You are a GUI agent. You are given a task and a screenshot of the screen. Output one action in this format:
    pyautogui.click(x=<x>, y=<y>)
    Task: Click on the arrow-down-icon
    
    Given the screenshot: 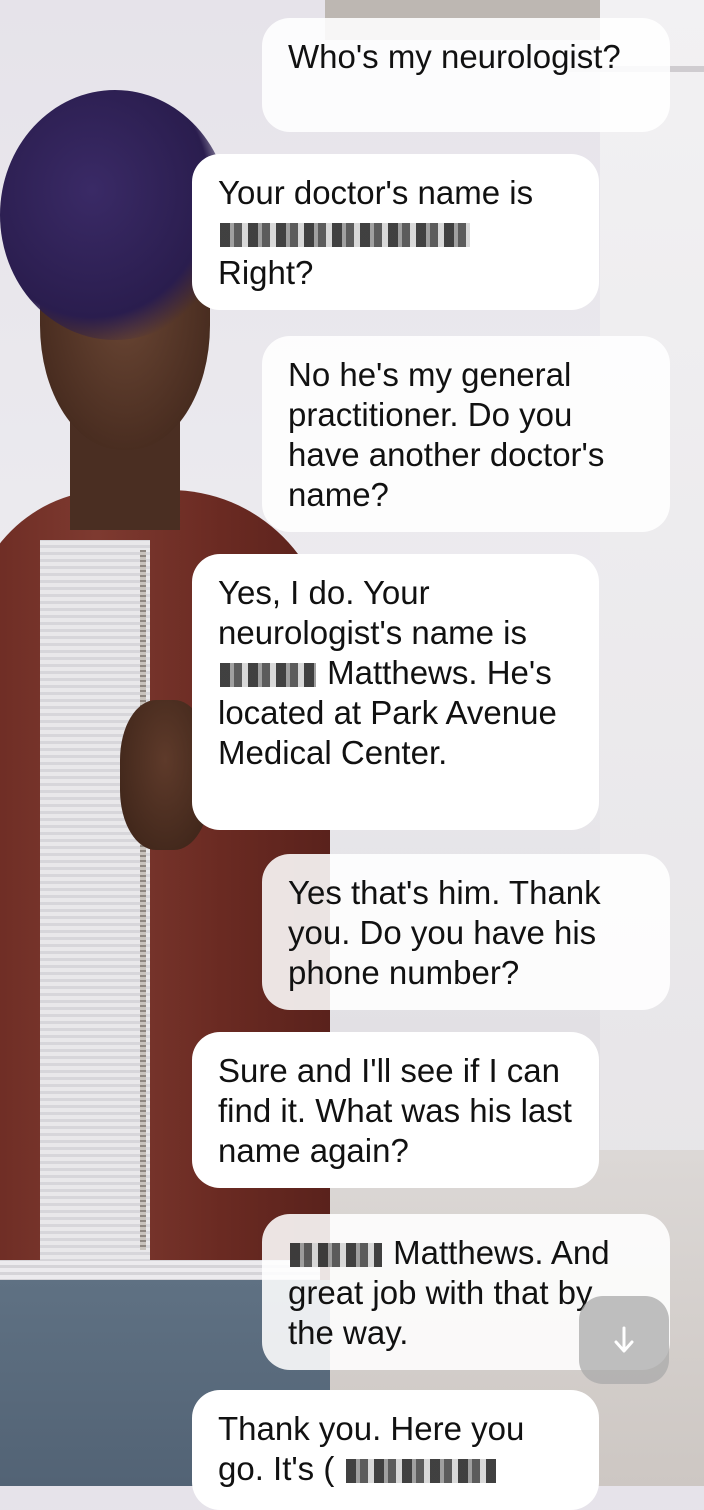 What is the action you would take?
    pyautogui.click(x=624, y=1339)
    